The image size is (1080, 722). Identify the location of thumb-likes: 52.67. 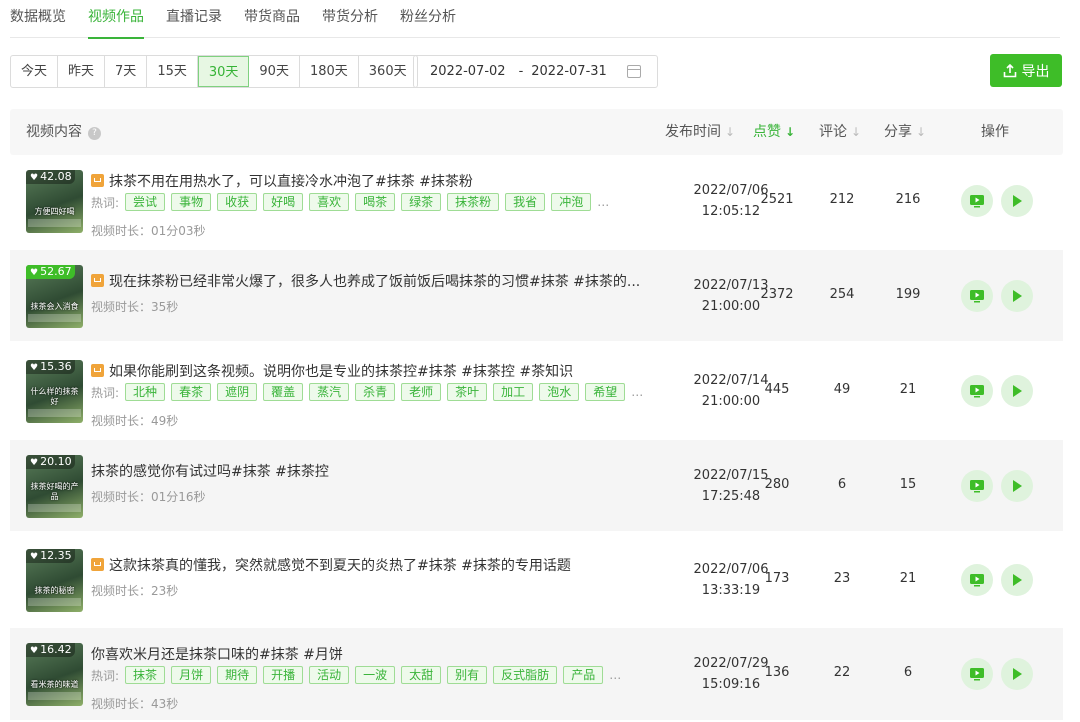
(50, 272).